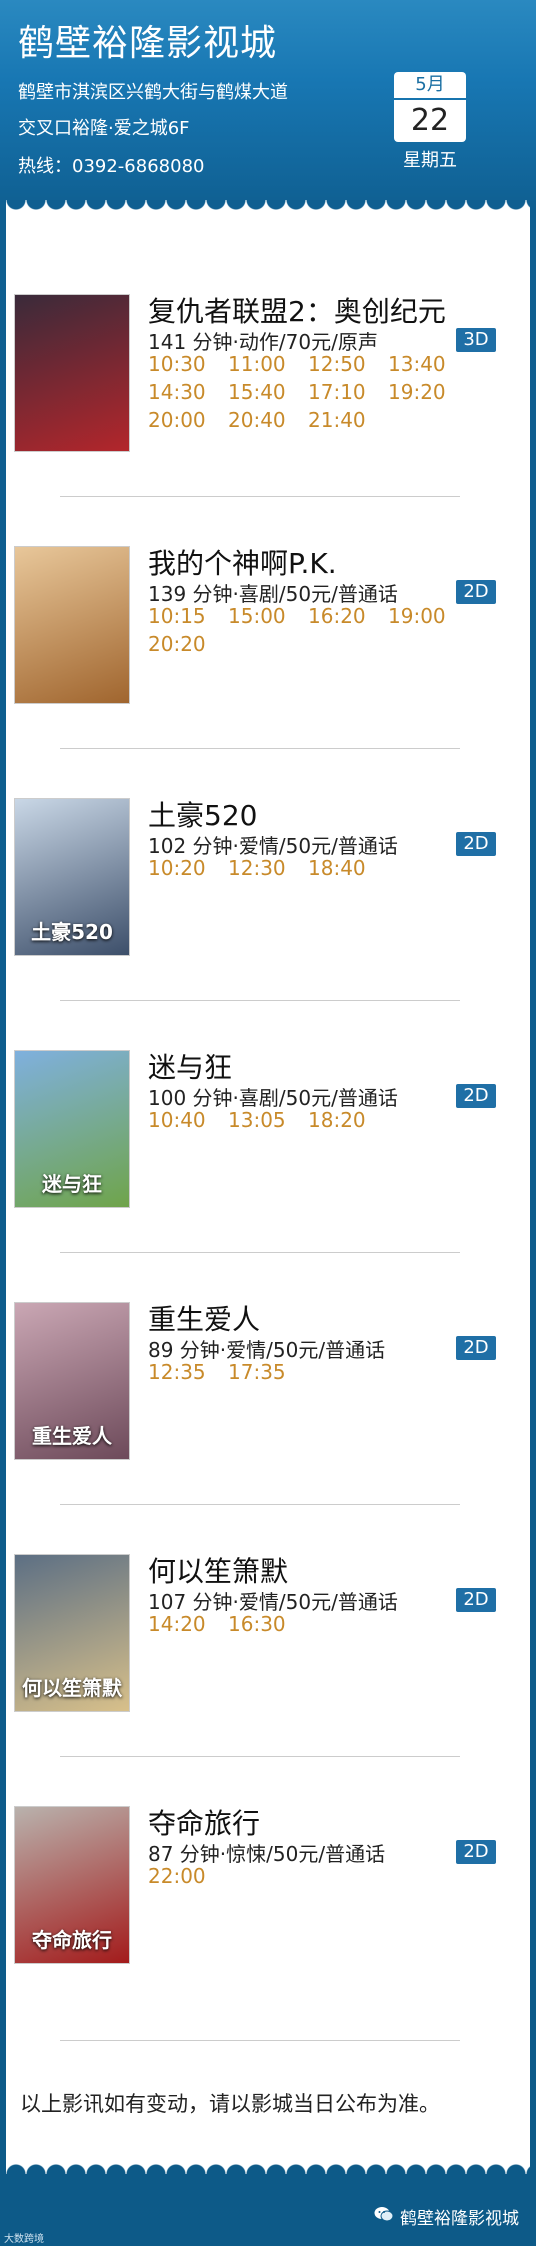  I want to click on movie-poster: 迷与狂, so click(72, 1129).